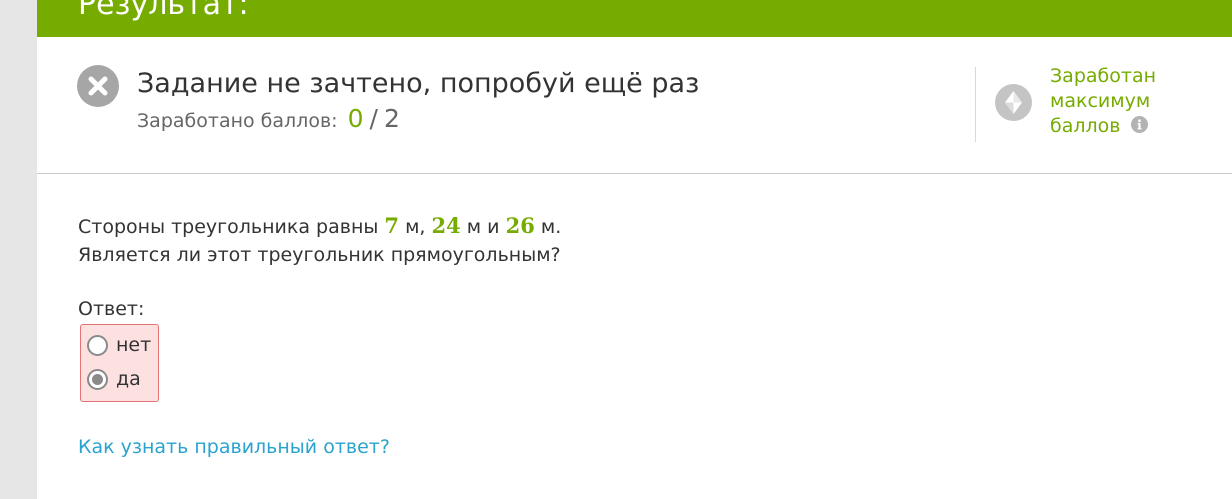  Describe the element at coordinates (1085, 126) in the screenshot. I see `max-points-line3: баллов` at that location.